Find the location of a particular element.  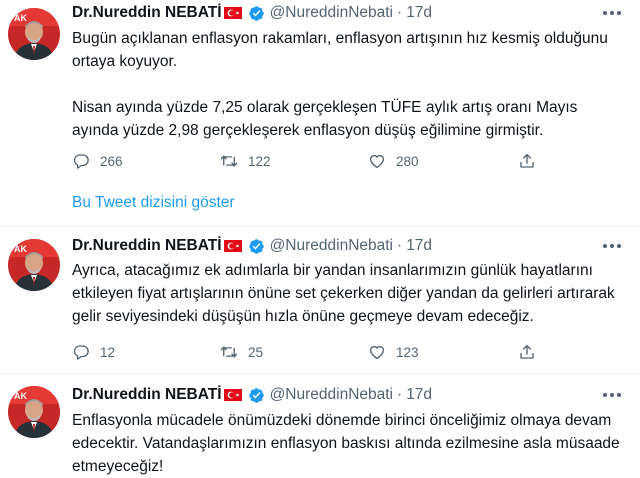

like-count: 280 is located at coordinates (407, 161).